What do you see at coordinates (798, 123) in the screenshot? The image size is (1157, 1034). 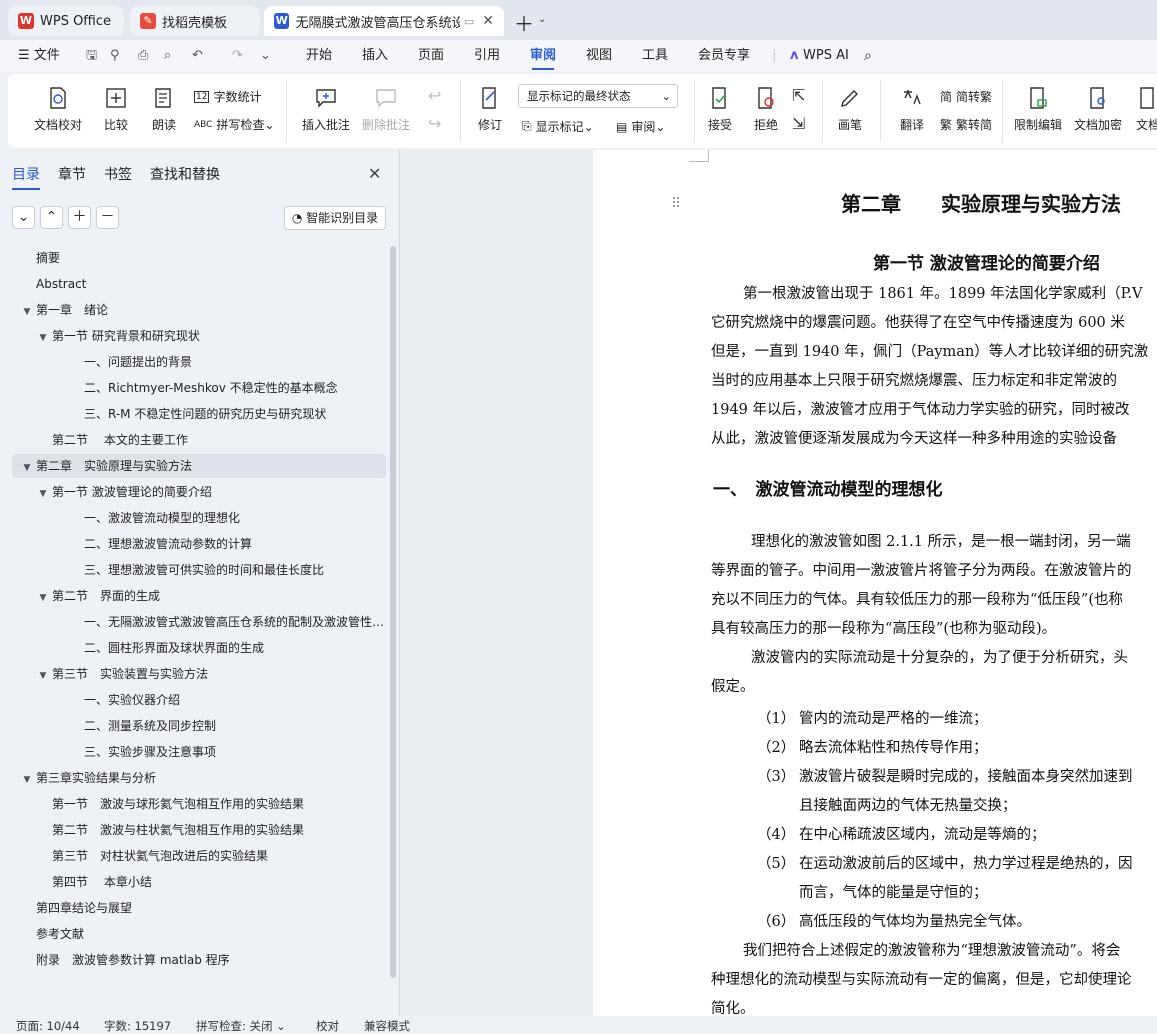 I see `next-revision-icon: ⇲` at bounding box center [798, 123].